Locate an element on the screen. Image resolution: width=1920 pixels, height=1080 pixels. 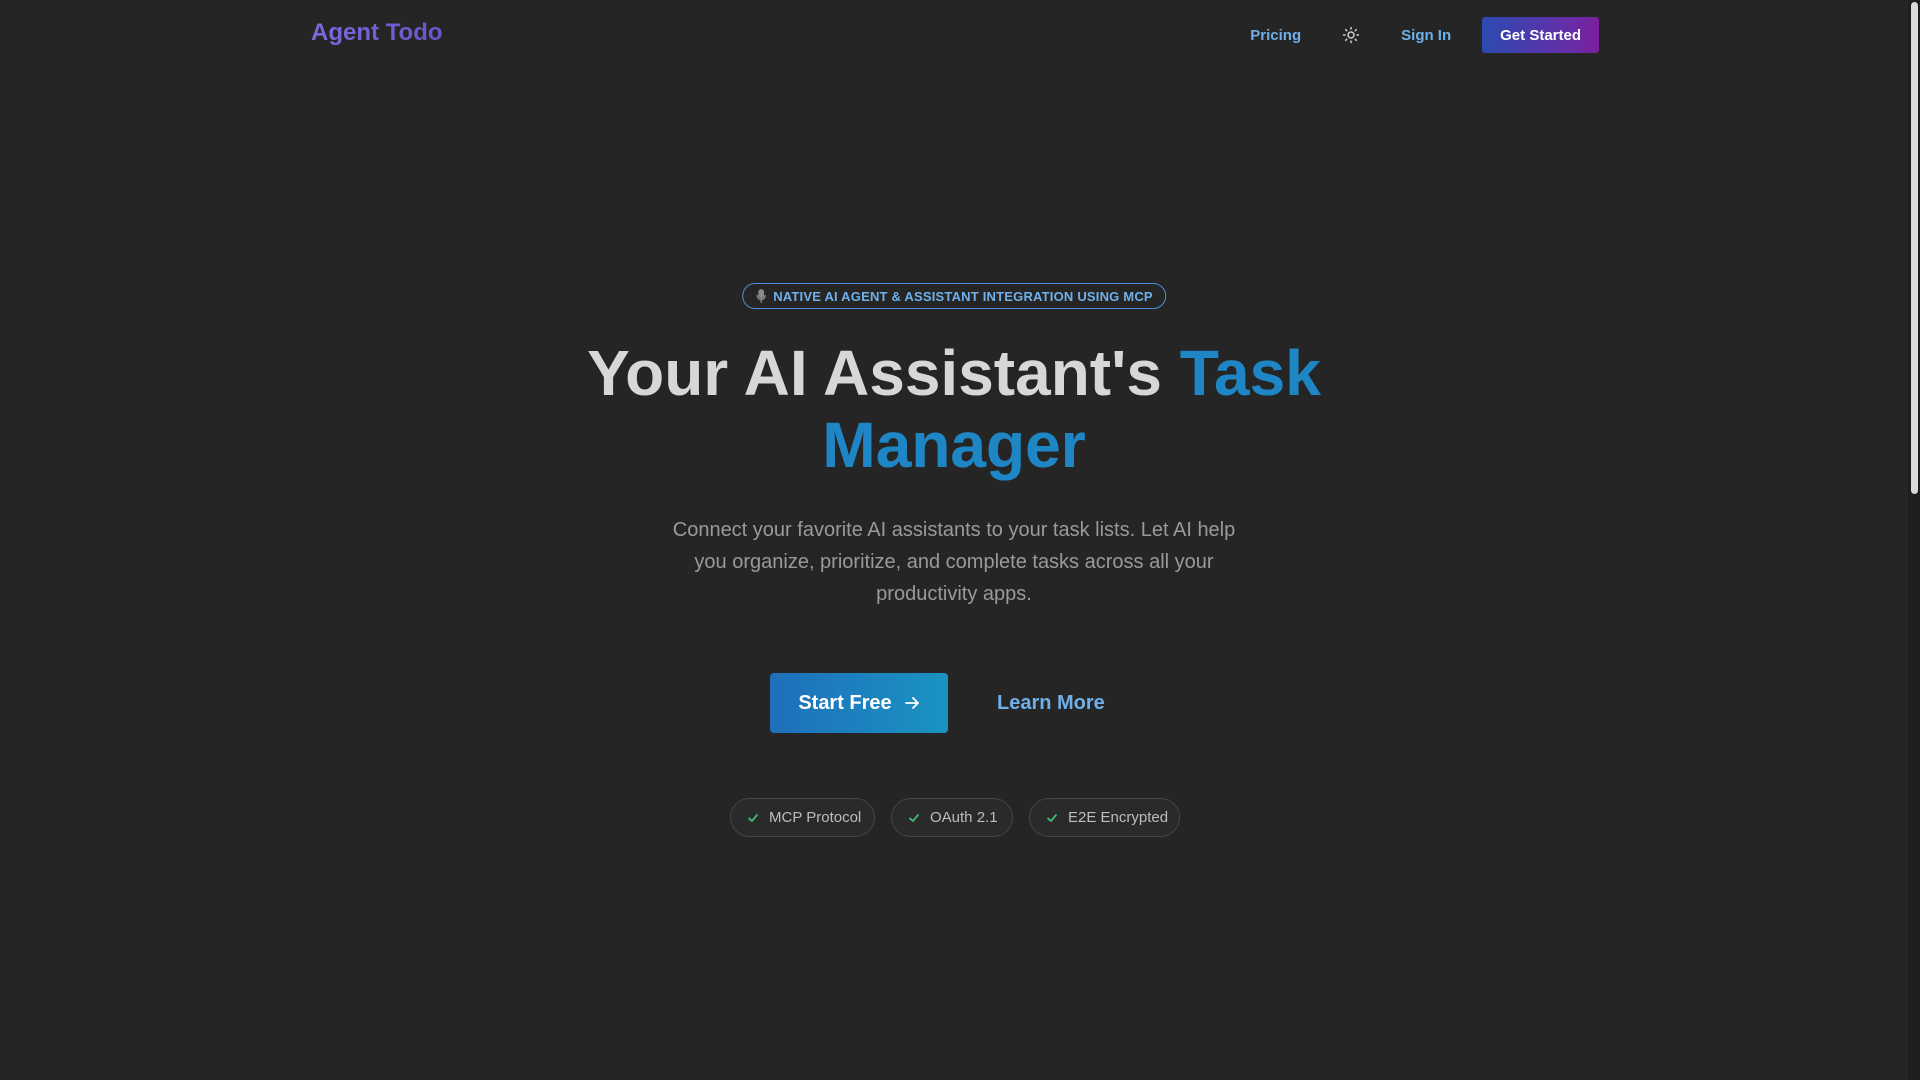
sign-in-link: Sign In is located at coordinates (1426, 35).